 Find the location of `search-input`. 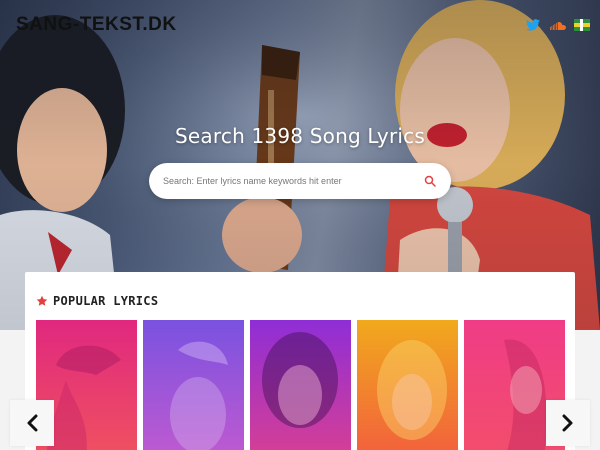

search-input is located at coordinates (292, 181).